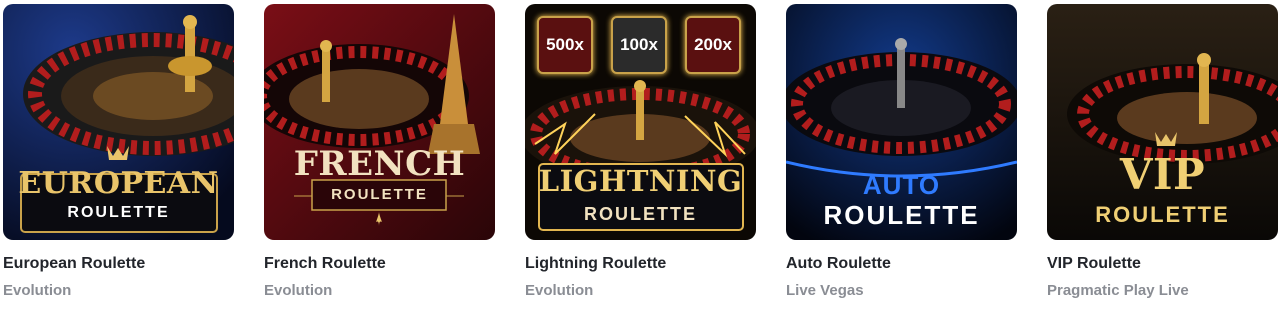 This screenshot has width=1280, height=312. I want to click on game-thumbnail: VIP ROULETTE, so click(1162, 122).